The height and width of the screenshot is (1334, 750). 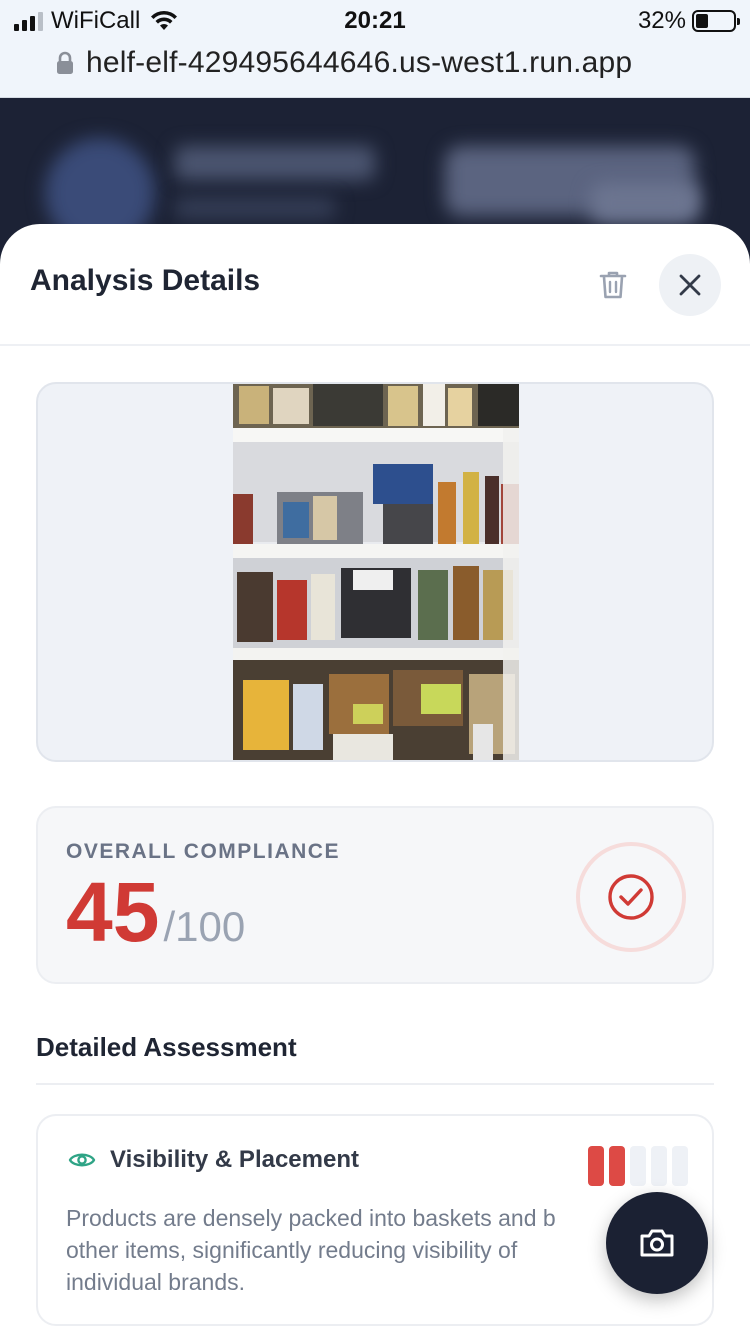 I want to click on battery-icon, so click(x=716, y=21).